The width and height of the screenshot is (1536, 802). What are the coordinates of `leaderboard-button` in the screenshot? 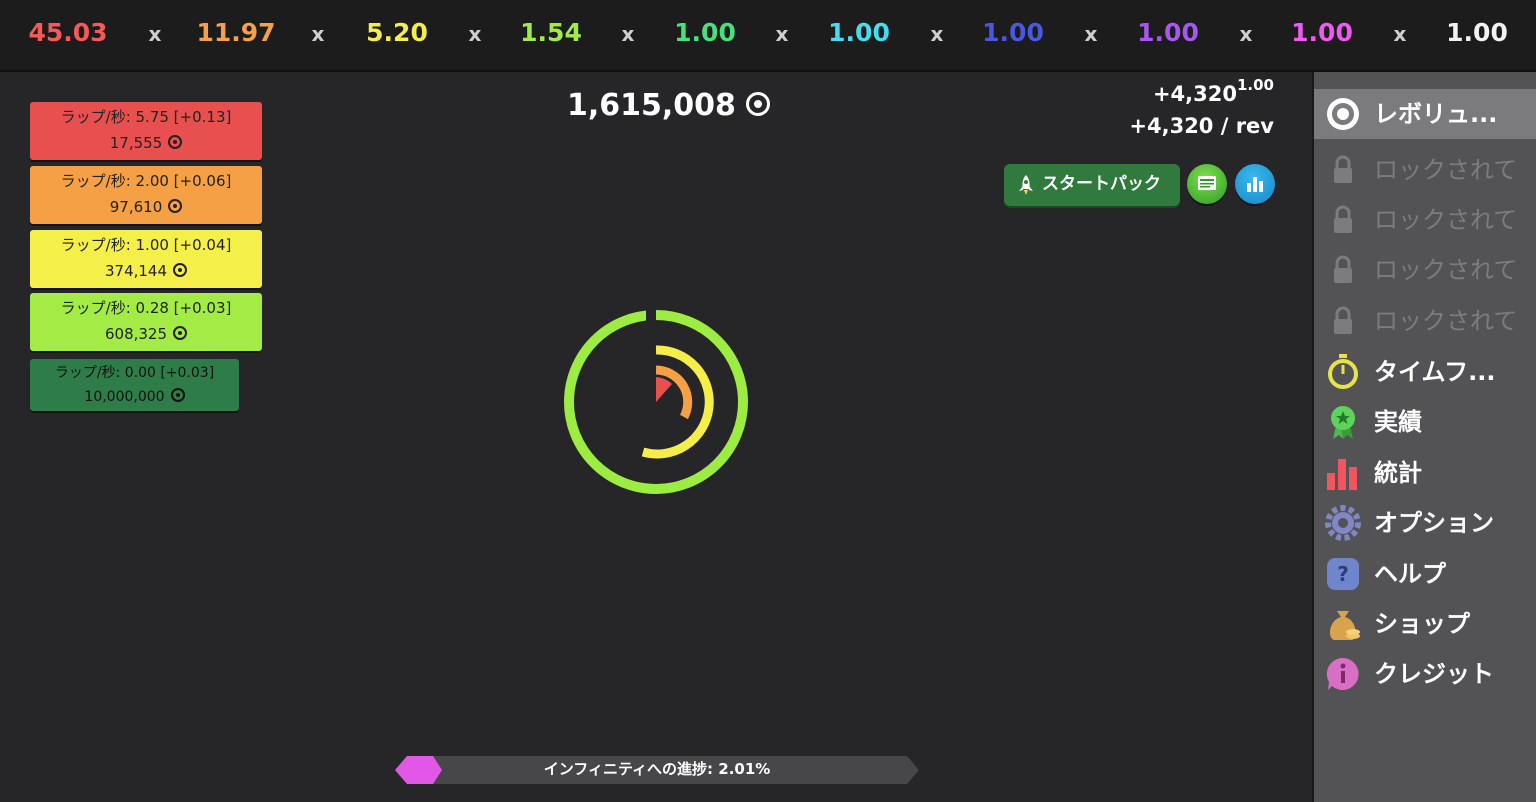 It's located at (1255, 184).